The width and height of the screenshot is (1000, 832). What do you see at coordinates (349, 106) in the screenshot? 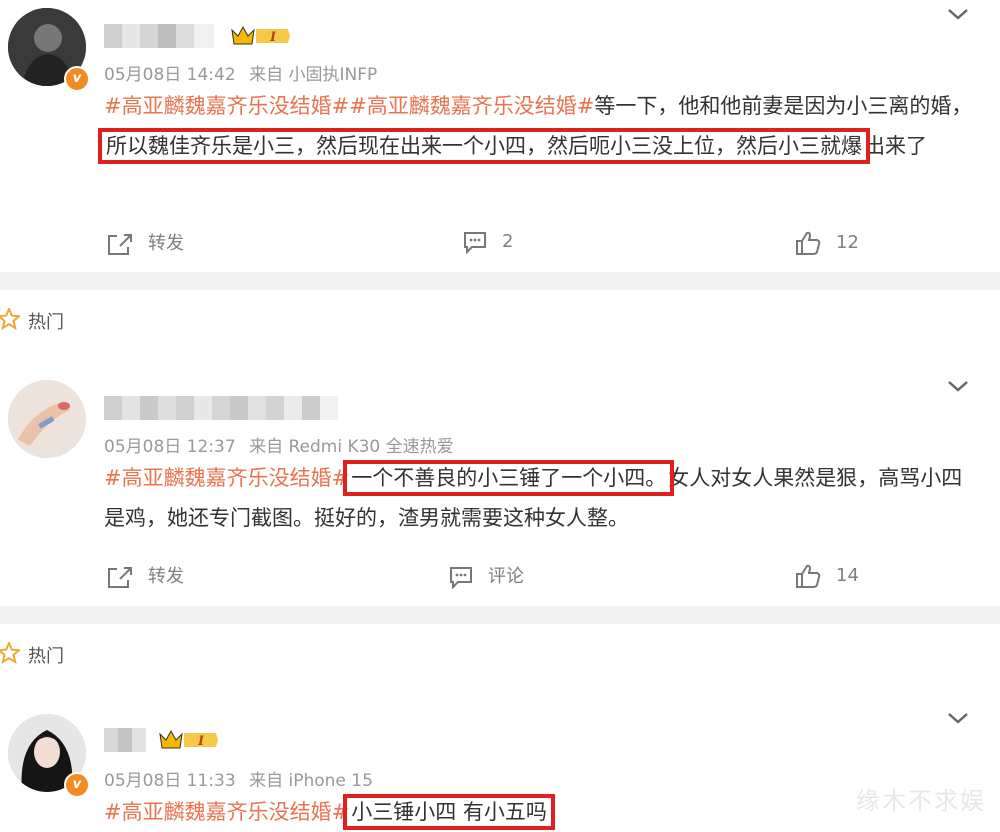
I see `topic-link: #高亚麟魏嘉齐乐没结婚##高亚麟魏嘉齐乐没结婚#` at bounding box center [349, 106].